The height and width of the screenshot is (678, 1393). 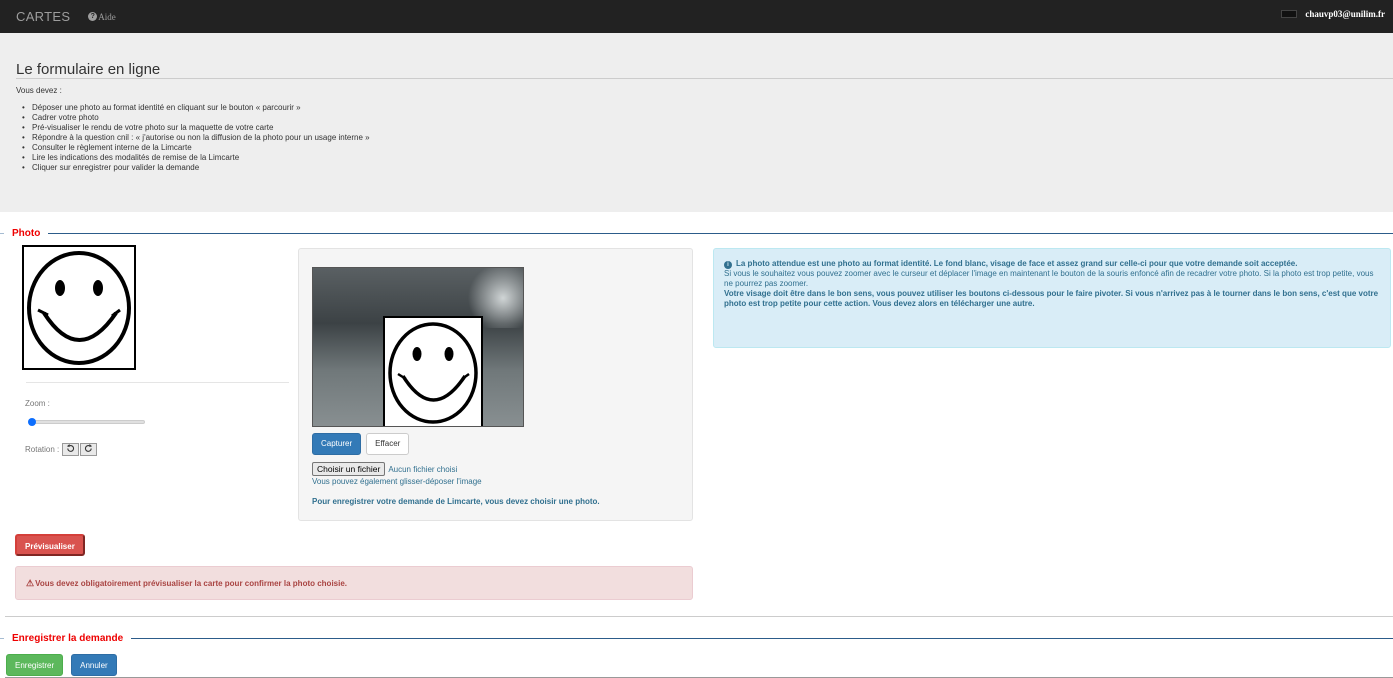 I want to click on info-circle-icon: i, so click(x=728, y=265).